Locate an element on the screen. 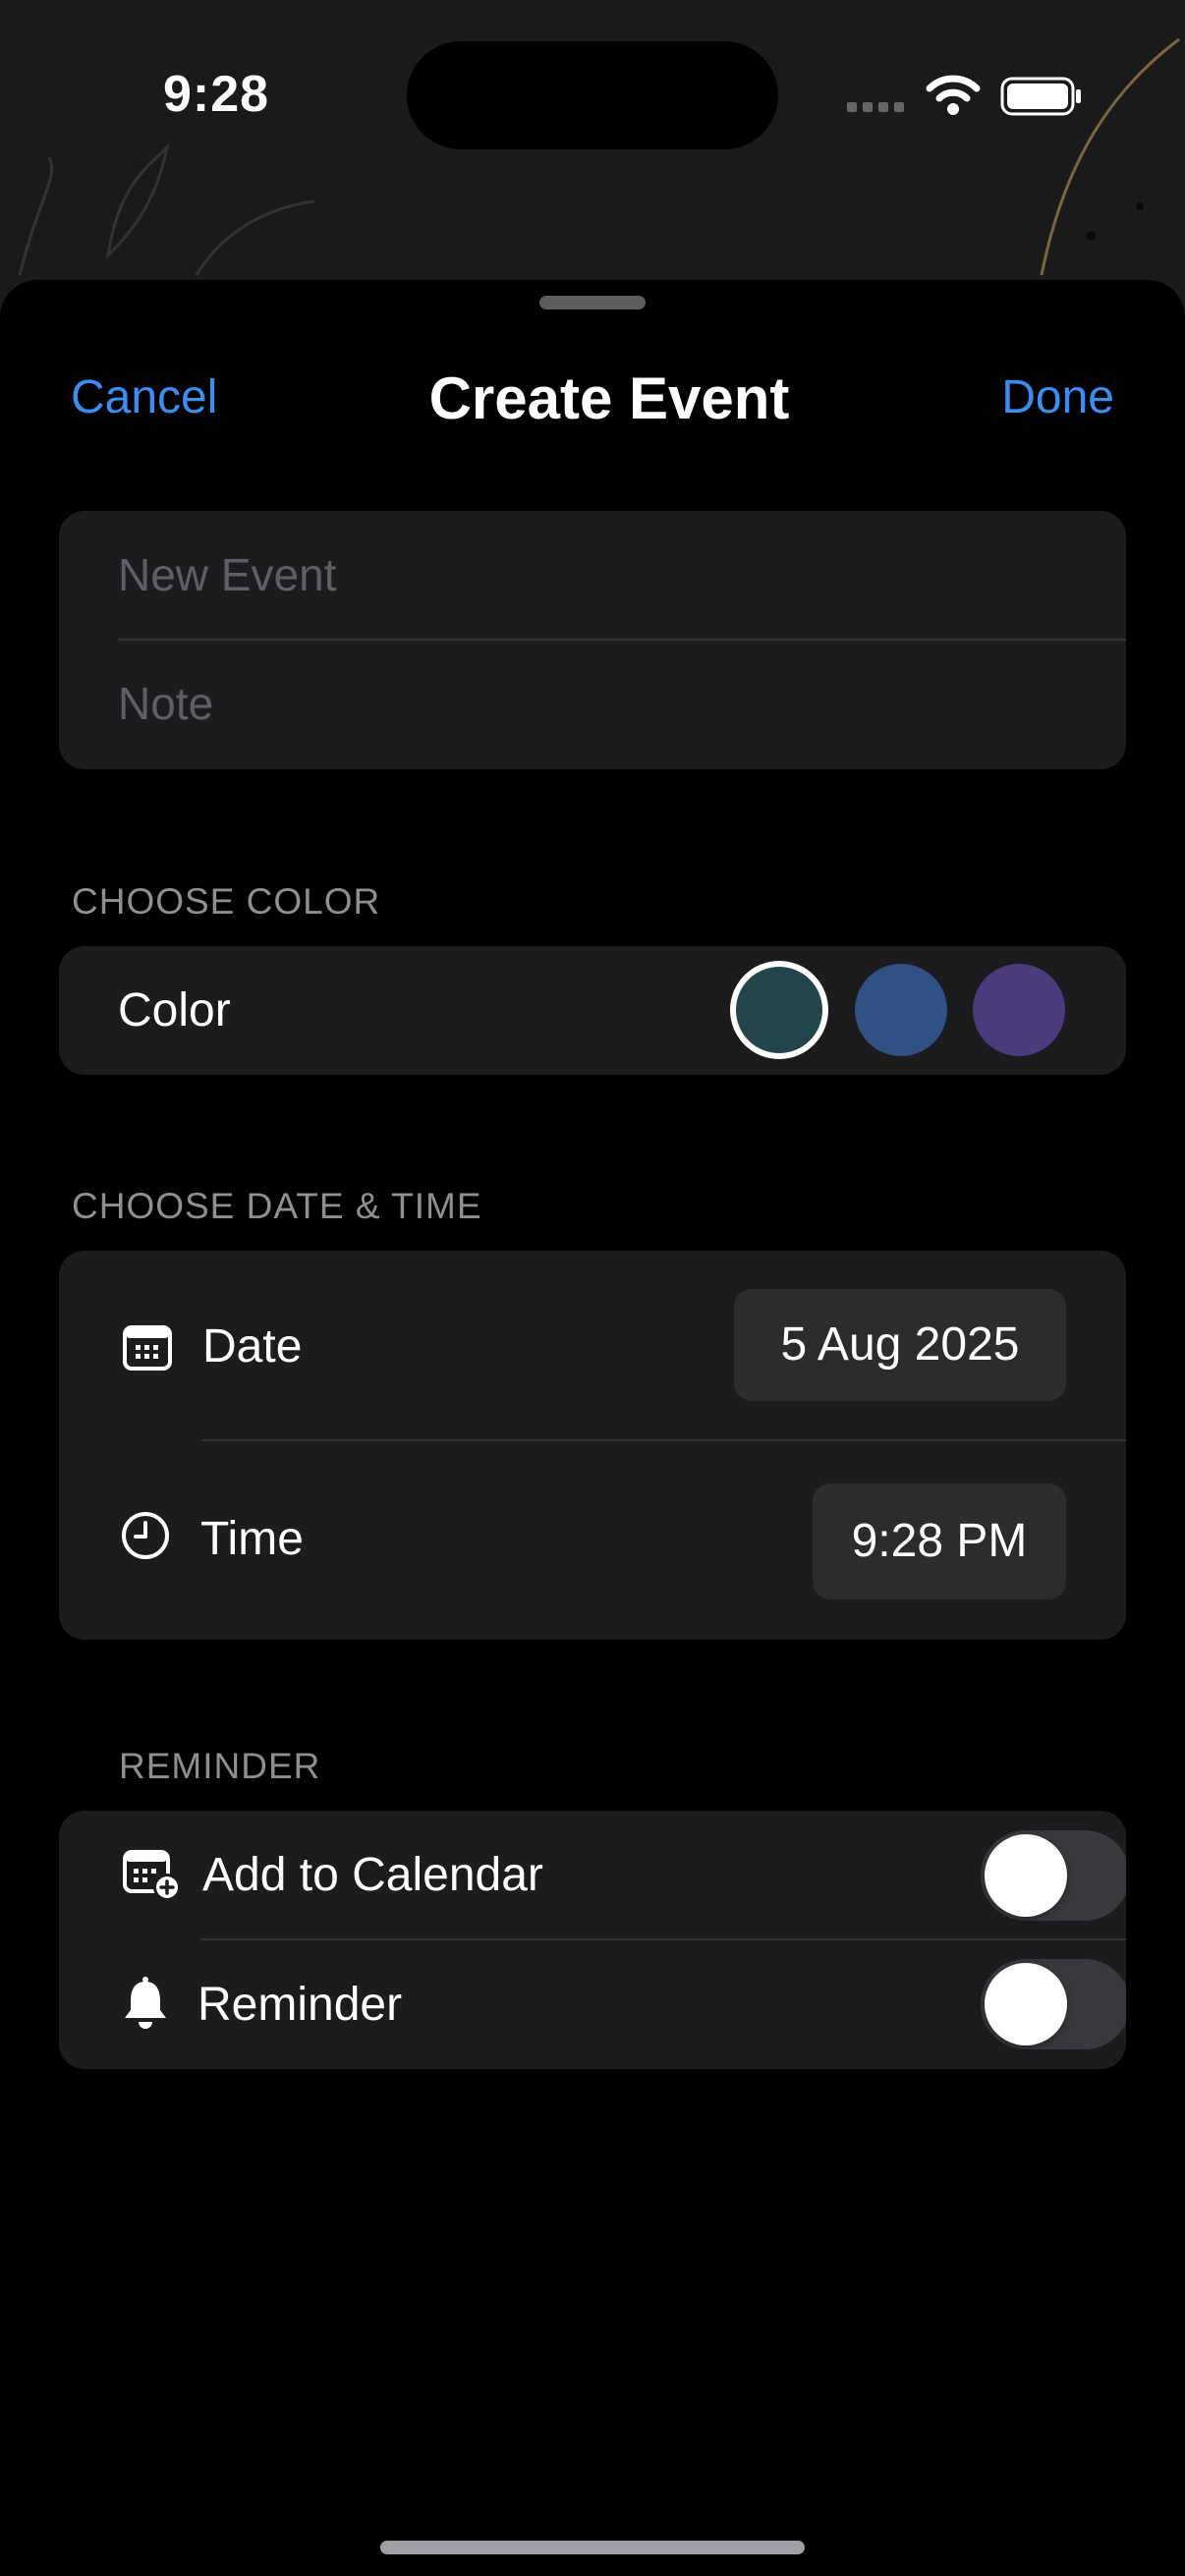 This screenshot has width=1185, height=2576. done-button: Done is located at coordinates (1057, 397).